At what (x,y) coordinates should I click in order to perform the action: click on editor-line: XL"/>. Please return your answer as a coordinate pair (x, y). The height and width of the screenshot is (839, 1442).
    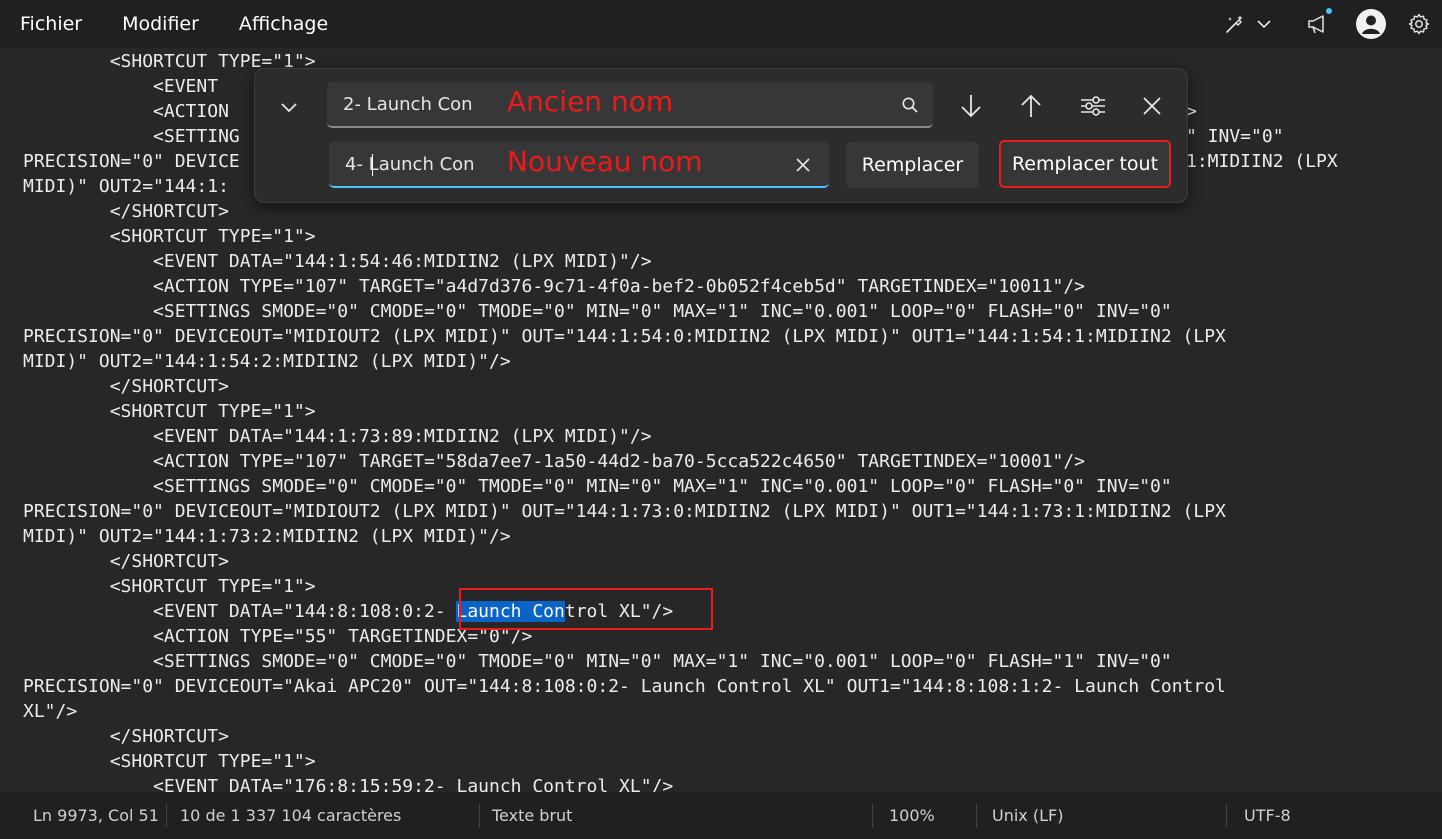
    Looking at the image, I should click on (50, 711).